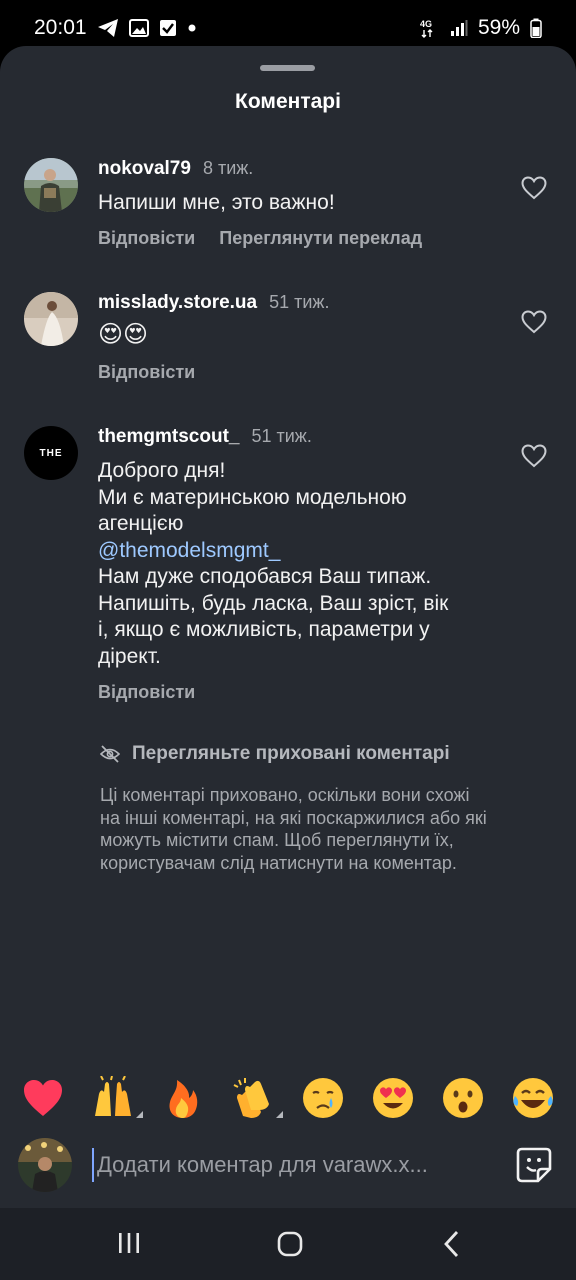 Image resolution: width=576 pixels, height=1280 pixels. Describe the element at coordinates (277, 840) in the screenshot. I see `description-line: можуть містити спам. Щоб переглянути їх,` at that location.